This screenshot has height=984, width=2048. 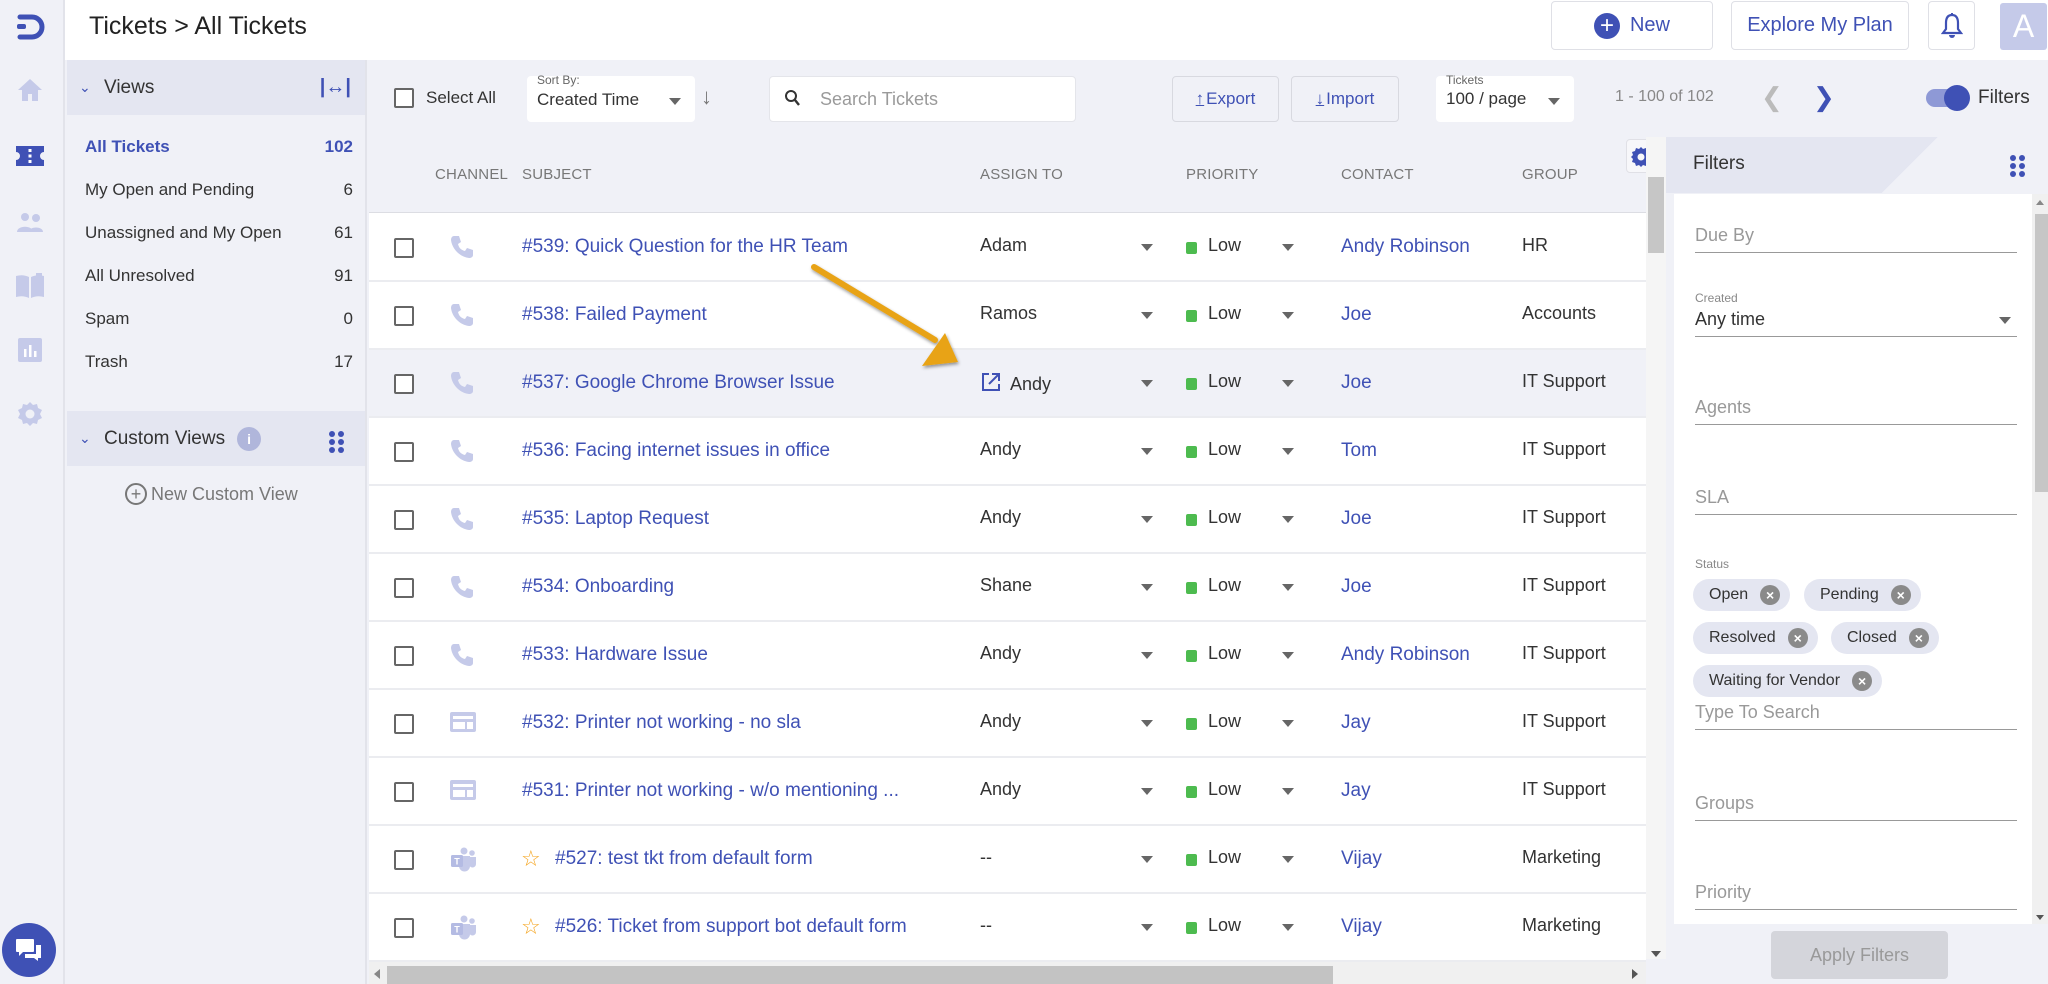 I want to click on groups-field: Groups, so click(x=1856, y=807).